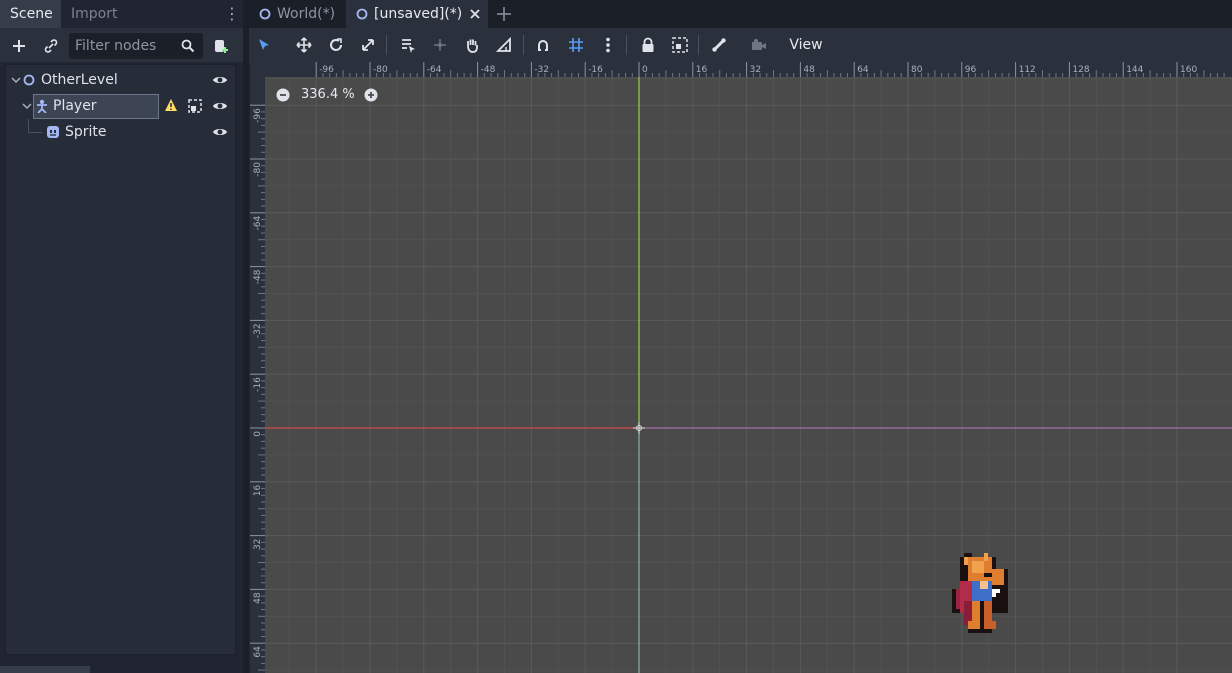 This screenshot has height=673, width=1232. Describe the element at coordinates (258, 434) in the screenshot. I see `ruler-label: 0` at that location.